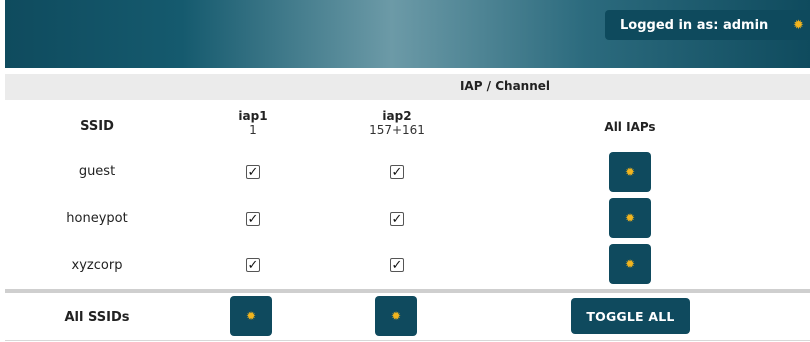 This screenshot has width=810, height=342. What do you see at coordinates (97, 218) in the screenshot?
I see `ssid-row-label: honeypot` at bounding box center [97, 218].